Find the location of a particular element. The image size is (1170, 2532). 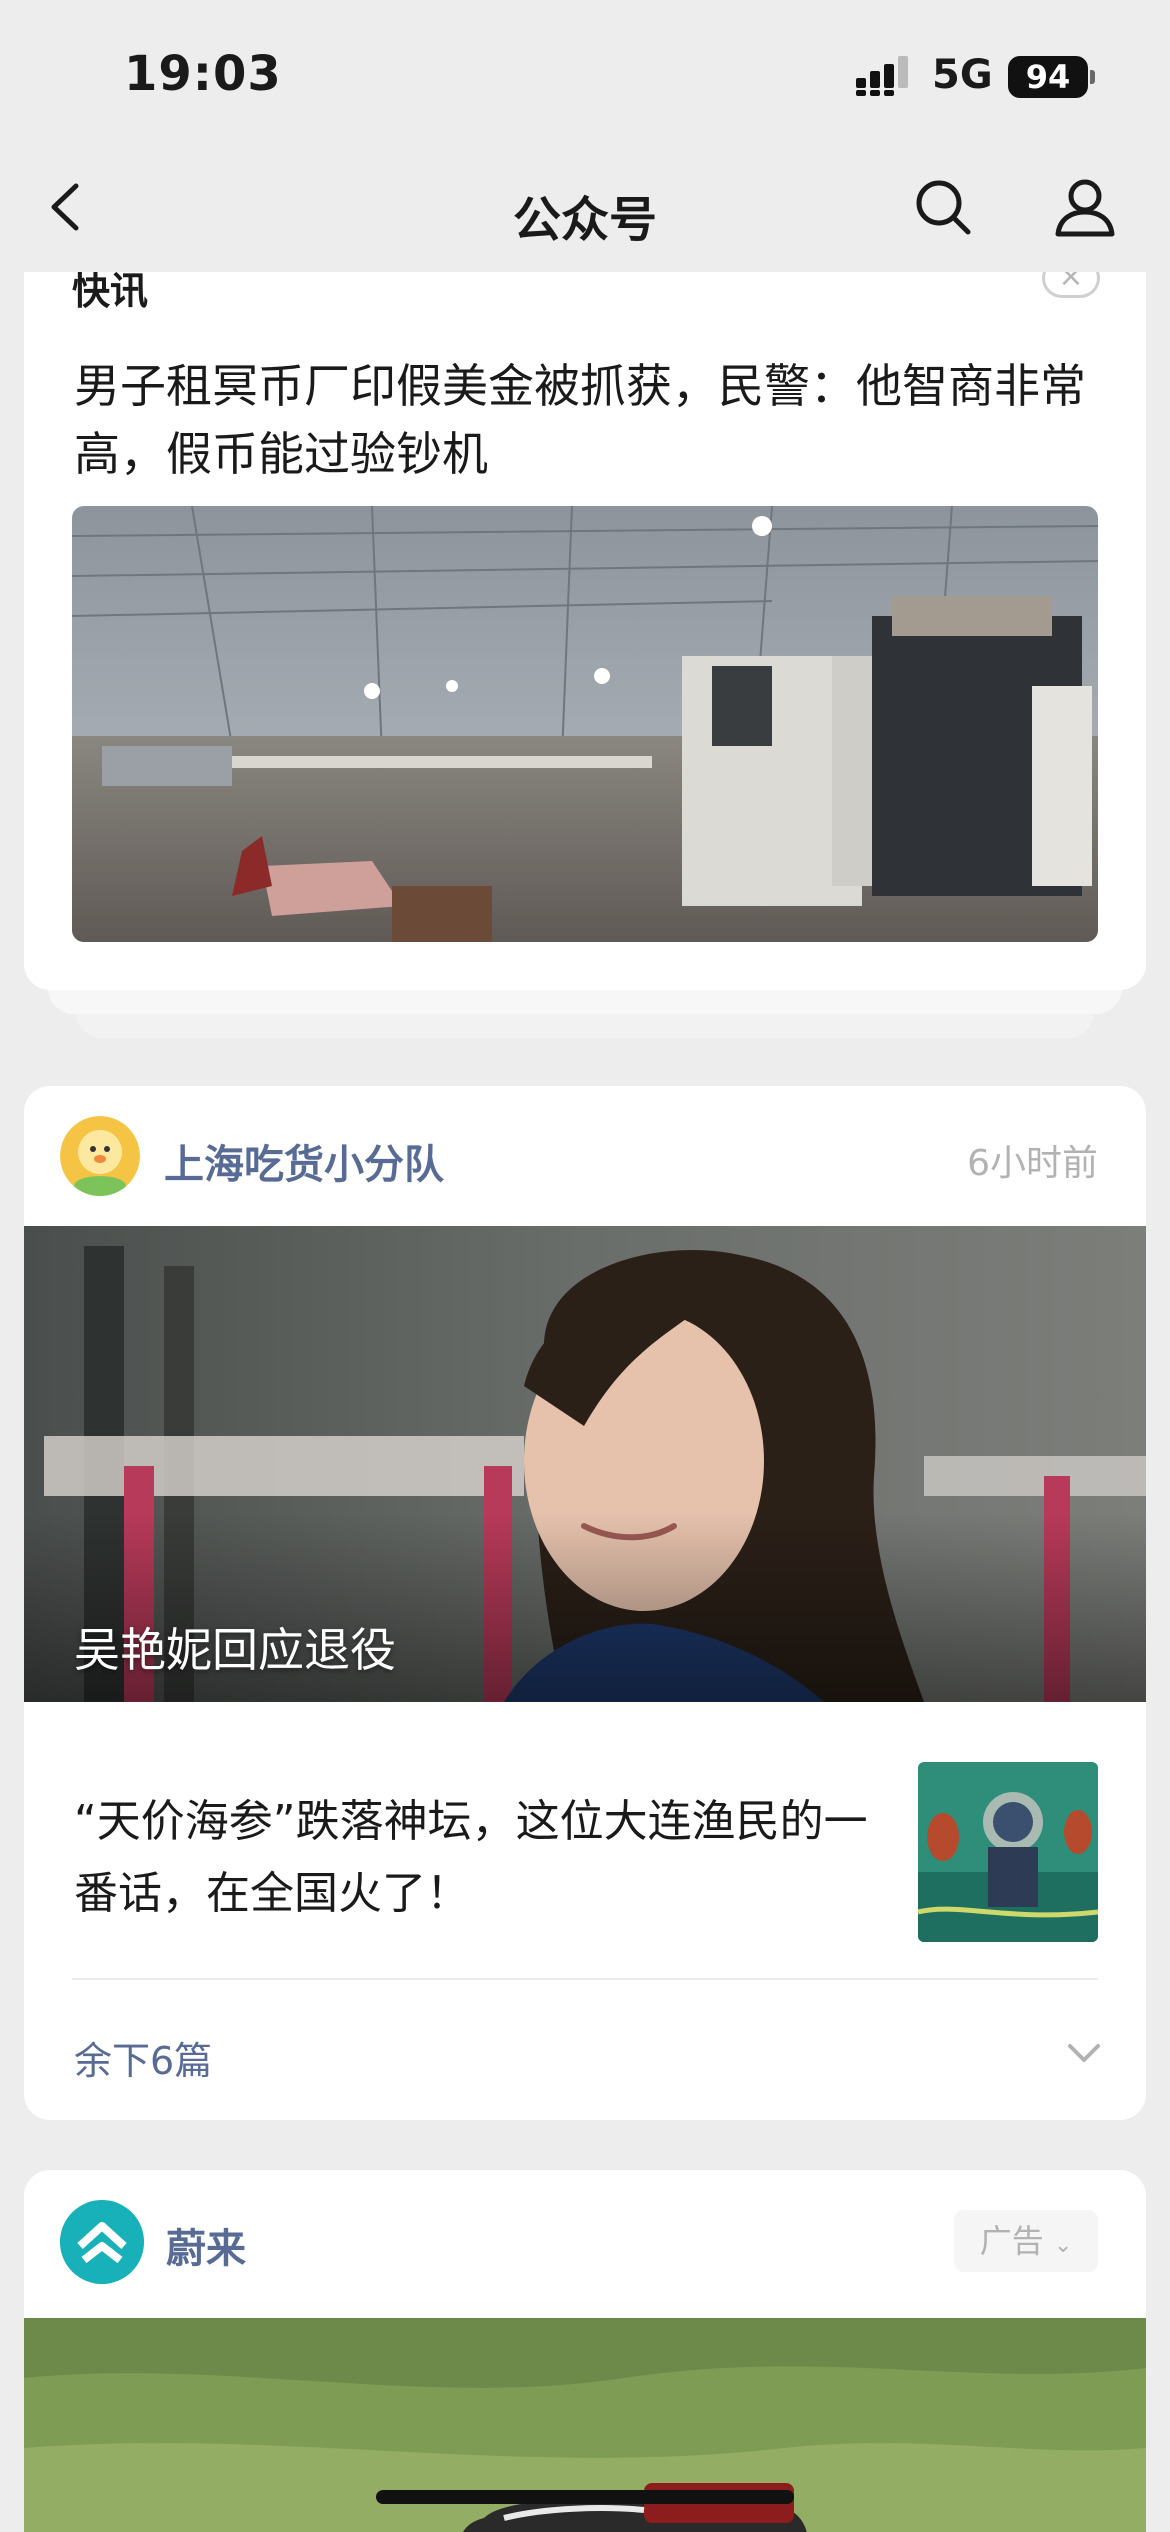

home-indicator is located at coordinates (585, 2497).